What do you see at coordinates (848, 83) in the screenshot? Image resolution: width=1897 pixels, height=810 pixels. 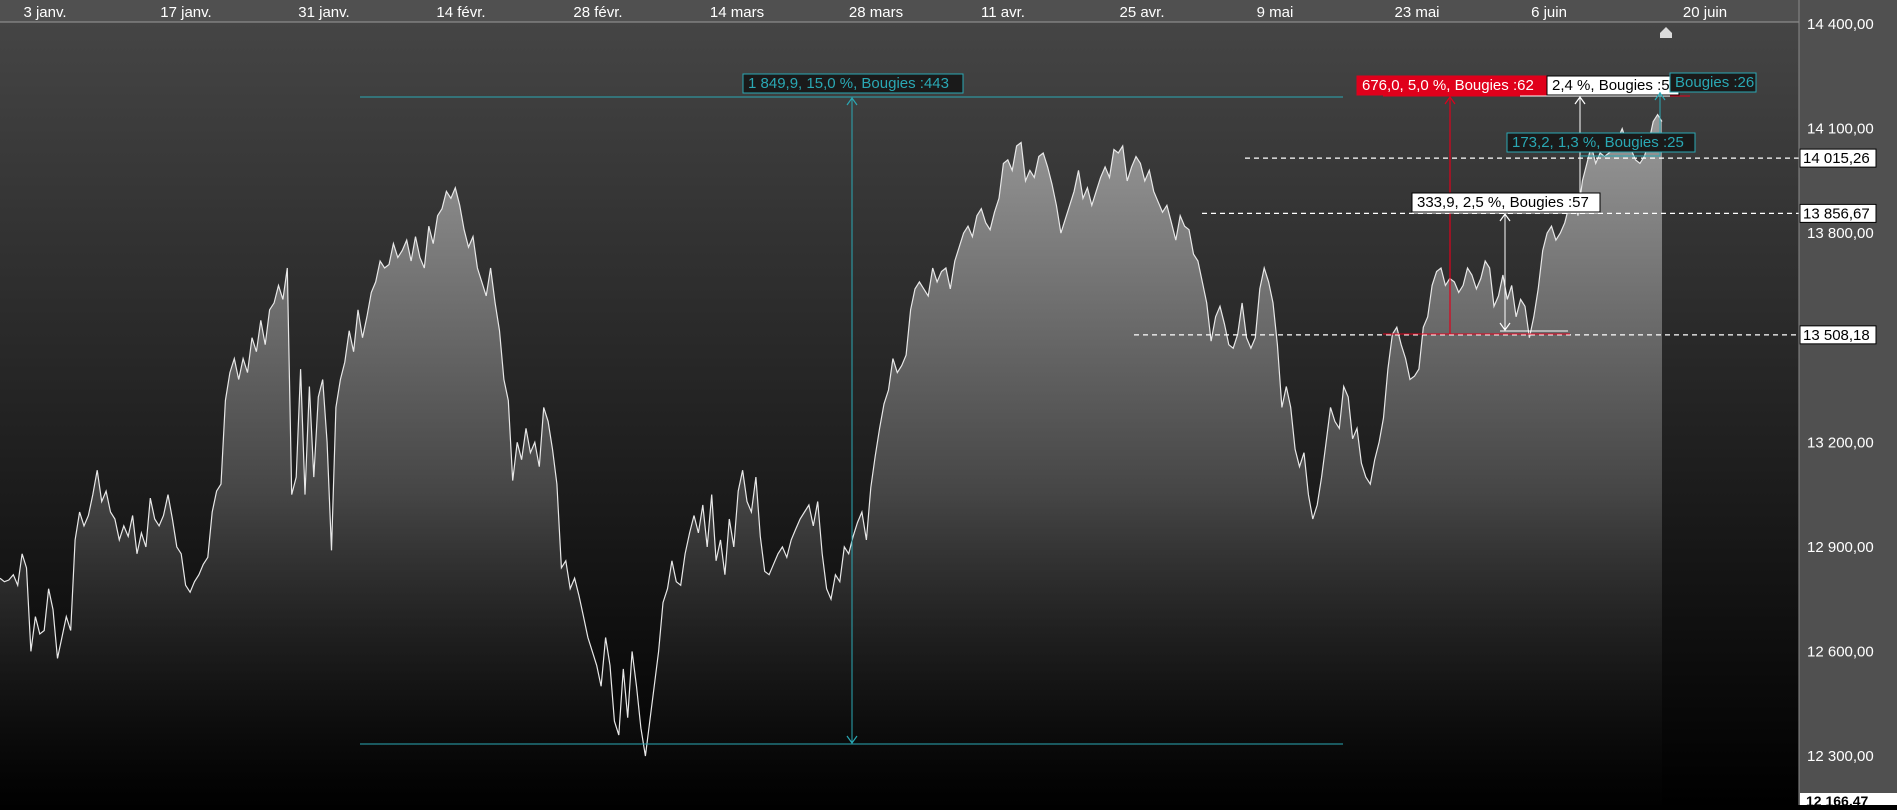 I see `measure-1-label: 1 849,9, 15,0 %, Bougies :443` at bounding box center [848, 83].